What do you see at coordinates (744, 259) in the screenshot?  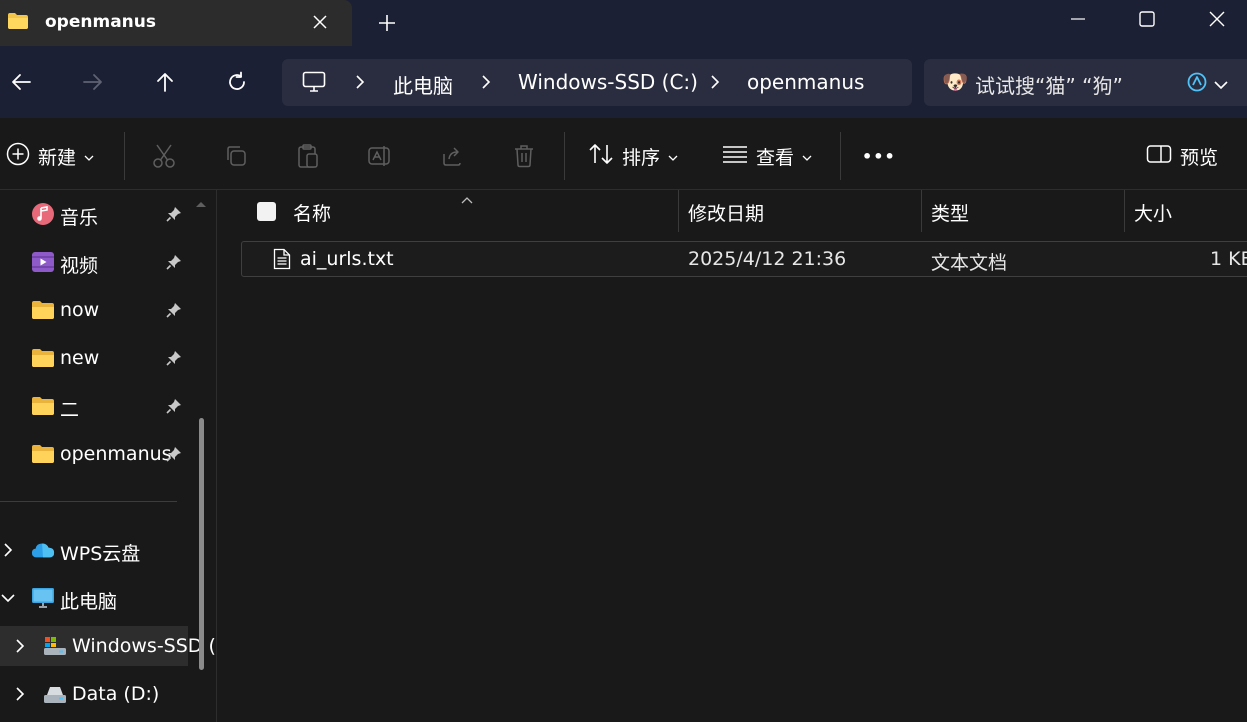 I see `file-row: ai_urls.txt 2025/4/12 21:36 文本文档 1 KB` at bounding box center [744, 259].